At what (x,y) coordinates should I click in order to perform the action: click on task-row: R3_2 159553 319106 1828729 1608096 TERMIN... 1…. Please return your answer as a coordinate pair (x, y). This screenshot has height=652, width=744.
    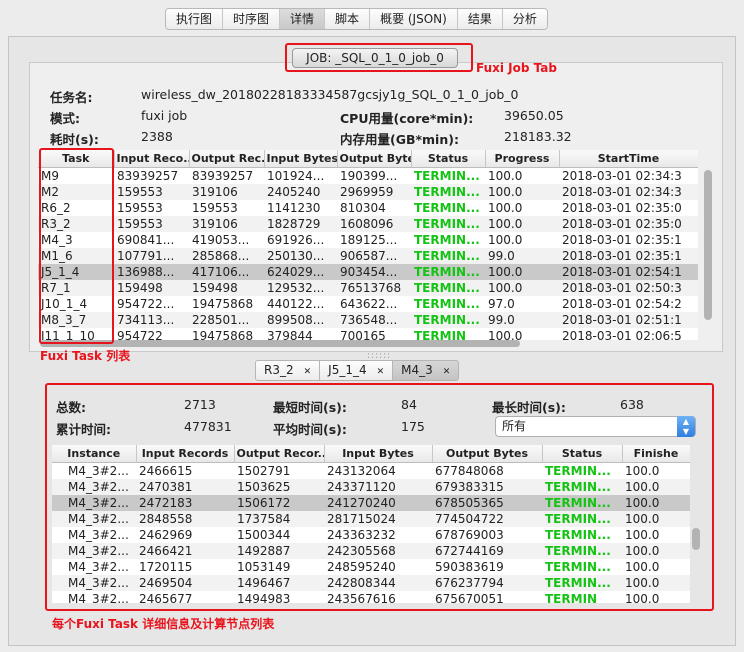
    Looking at the image, I should click on (368, 223).